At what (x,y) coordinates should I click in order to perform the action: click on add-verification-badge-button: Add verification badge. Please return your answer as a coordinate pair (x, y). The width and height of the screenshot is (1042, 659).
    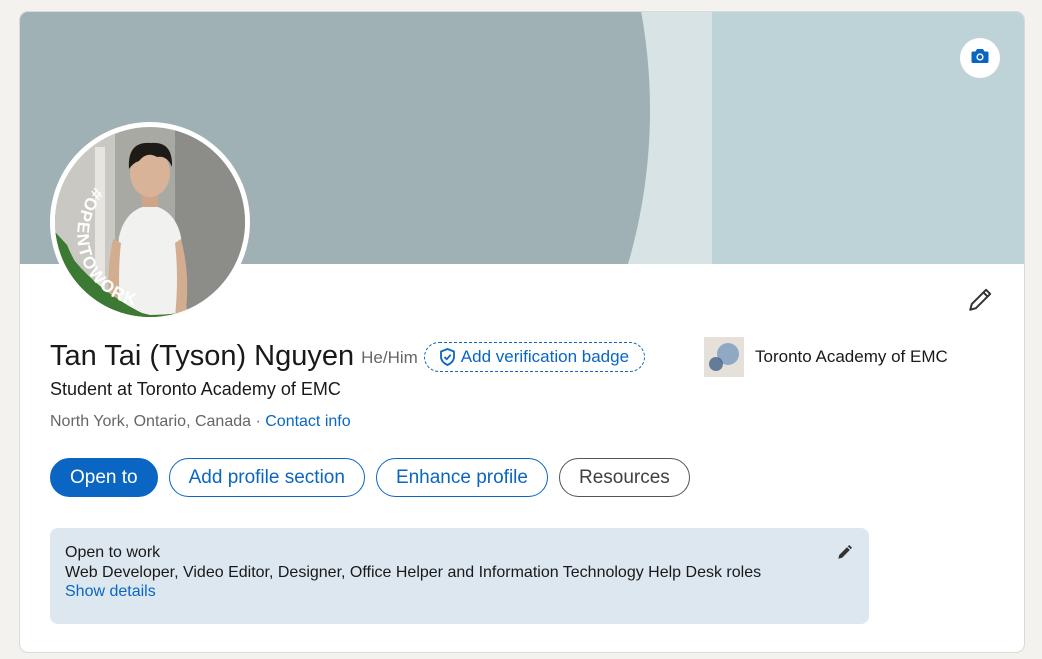
    Looking at the image, I should click on (534, 356).